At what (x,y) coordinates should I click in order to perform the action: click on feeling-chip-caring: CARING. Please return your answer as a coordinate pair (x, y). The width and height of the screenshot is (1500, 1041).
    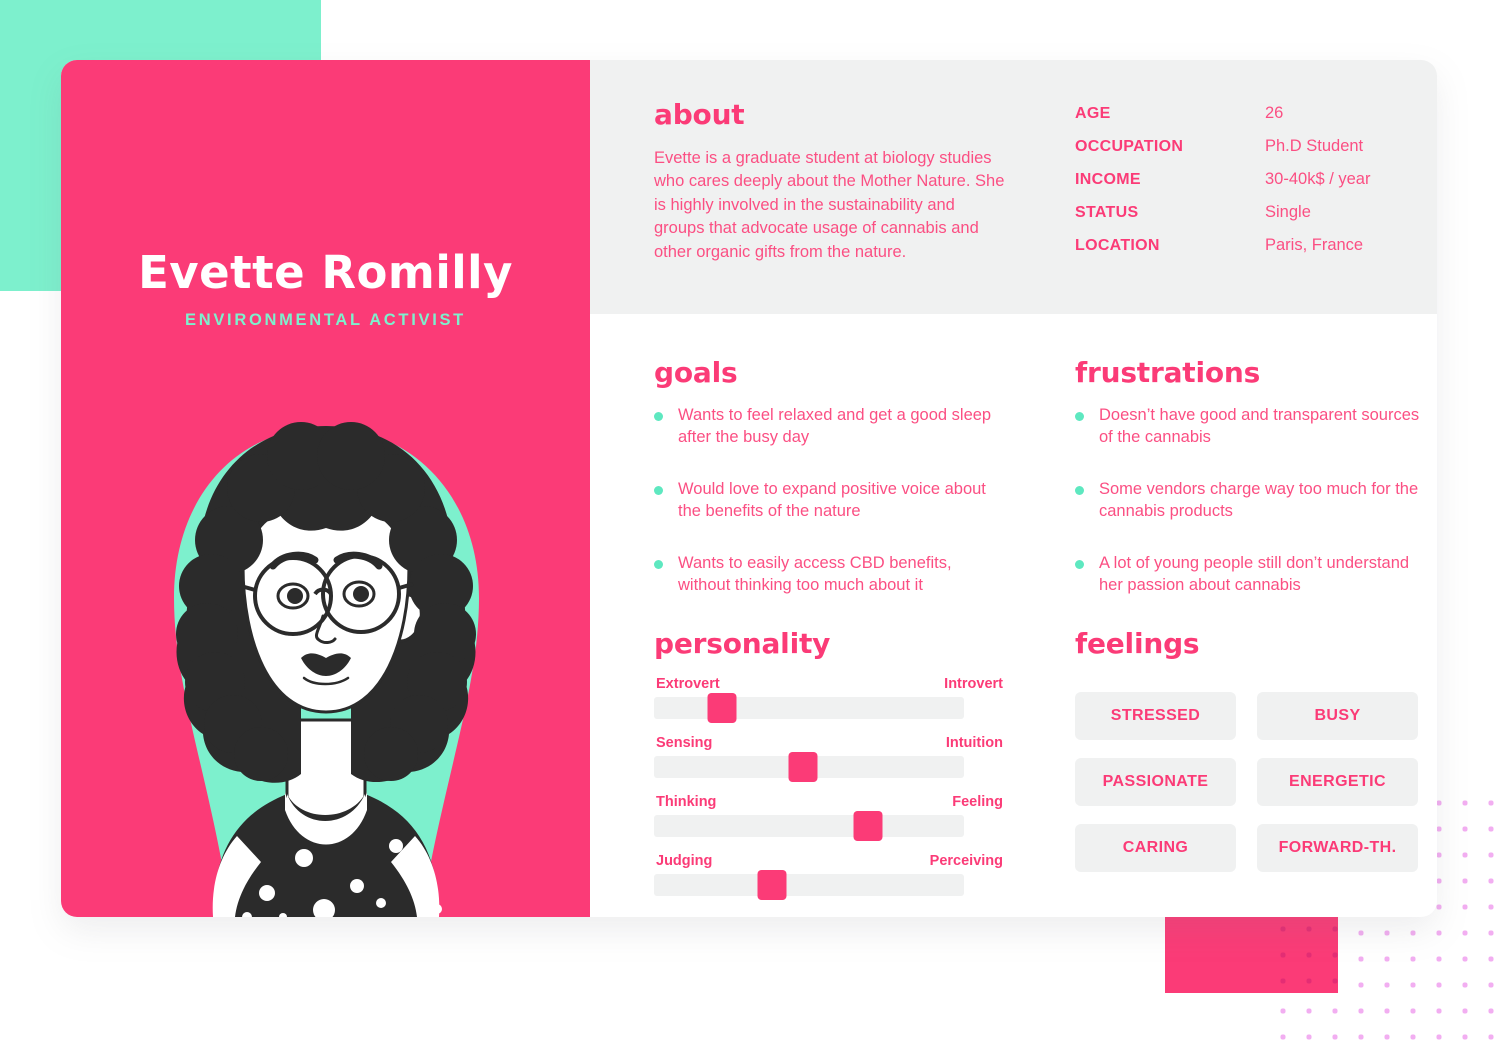
    Looking at the image, I should click on (1155, 847).